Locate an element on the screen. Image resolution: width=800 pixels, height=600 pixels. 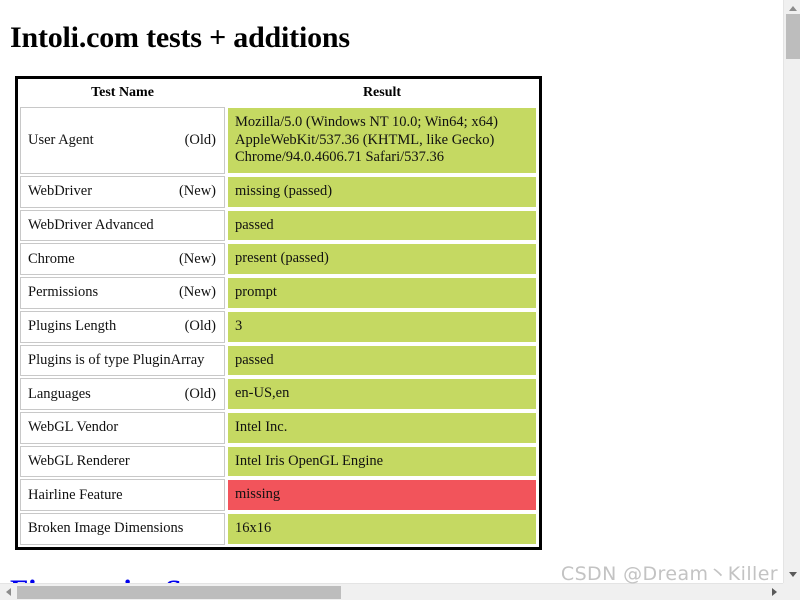
test-result-line: missing is located at coordinates (258, 494).